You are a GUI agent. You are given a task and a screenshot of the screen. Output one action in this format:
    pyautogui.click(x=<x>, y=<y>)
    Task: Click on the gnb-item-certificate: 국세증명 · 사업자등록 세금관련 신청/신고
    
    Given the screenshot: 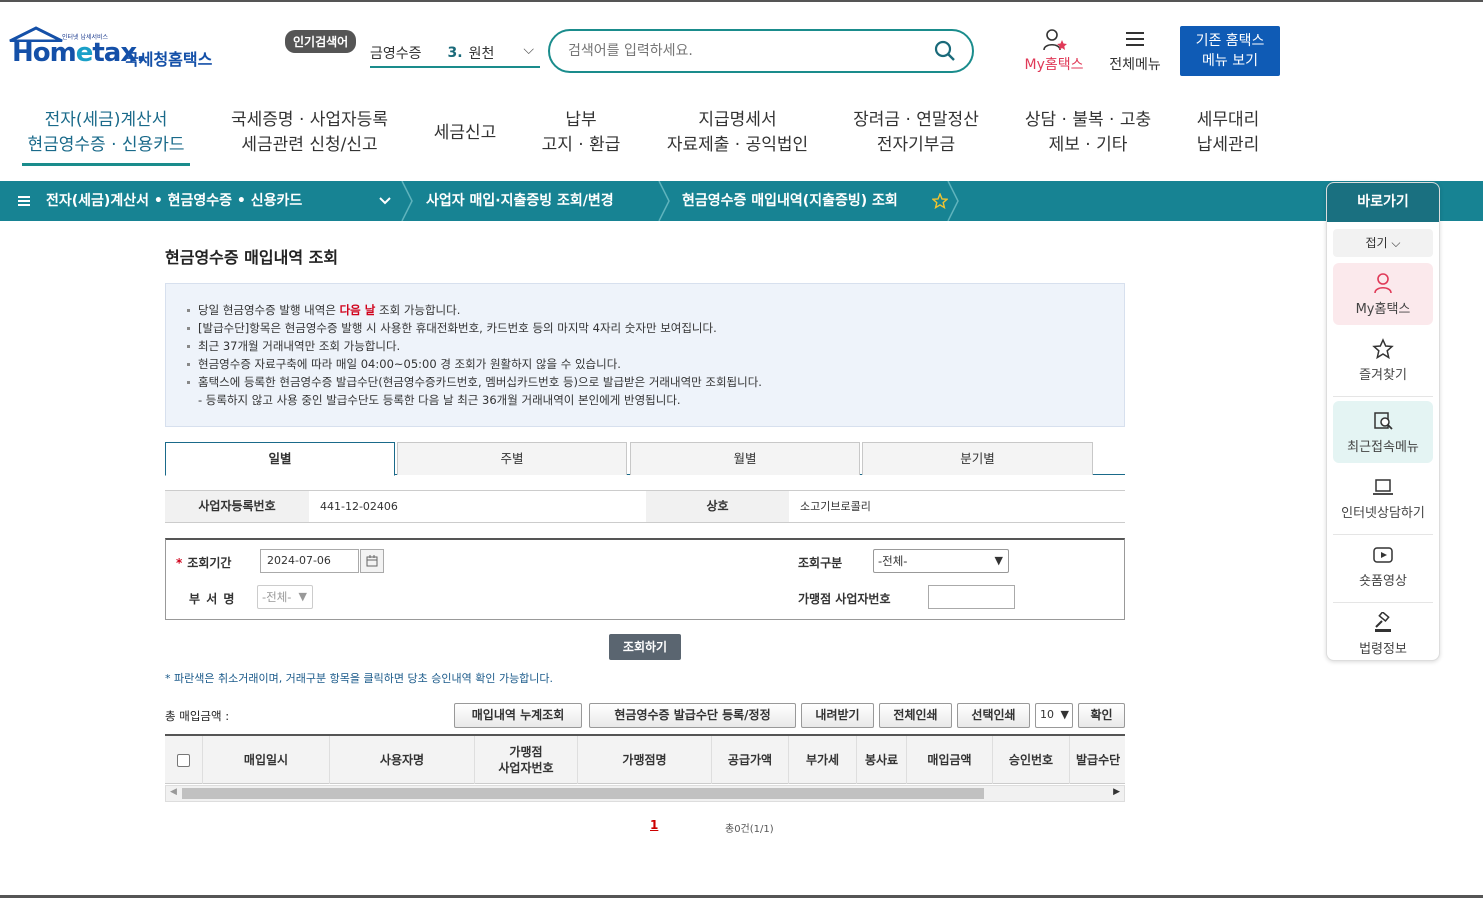 What is the action you would take?
    pyautogui.click(x=309, y=133)
    